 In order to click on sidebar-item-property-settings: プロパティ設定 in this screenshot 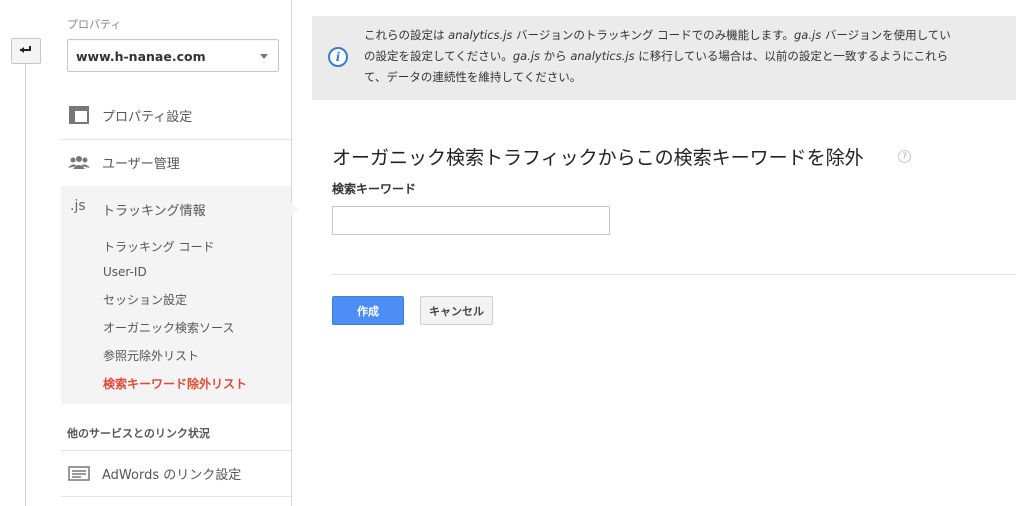, I will do `click(176, 115)`.